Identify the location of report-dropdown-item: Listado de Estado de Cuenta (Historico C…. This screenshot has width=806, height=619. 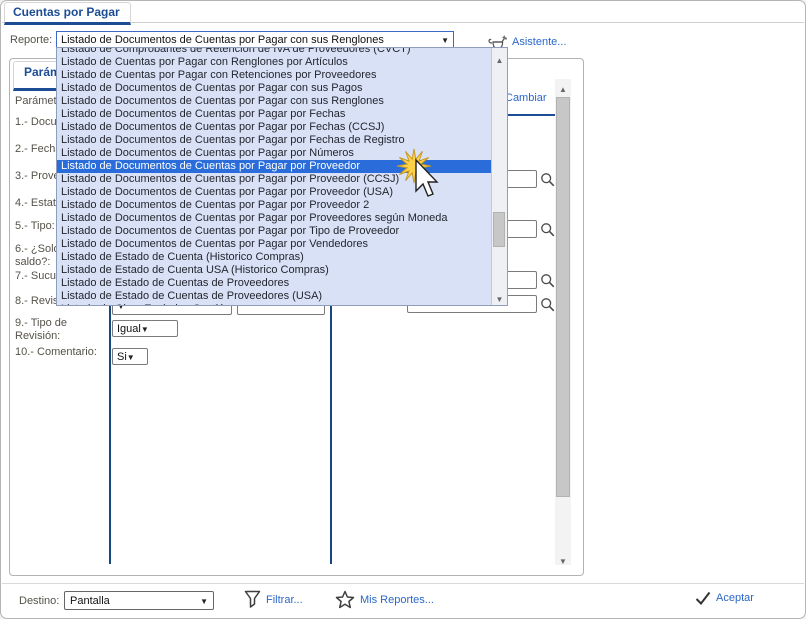
(274, 257).